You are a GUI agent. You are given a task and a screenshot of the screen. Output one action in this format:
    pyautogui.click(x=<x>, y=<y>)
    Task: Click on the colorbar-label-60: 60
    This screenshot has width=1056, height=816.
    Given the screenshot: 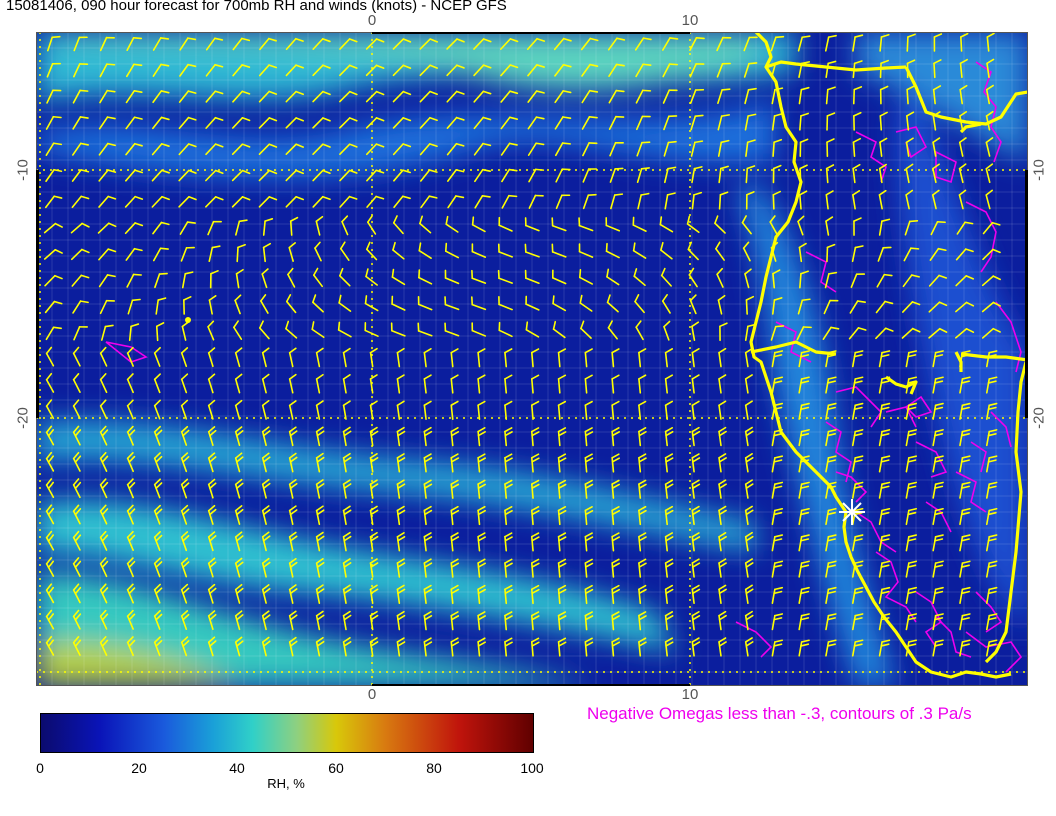 What is the action you would take?
    pyautogui.click(x=336, y=768)
    